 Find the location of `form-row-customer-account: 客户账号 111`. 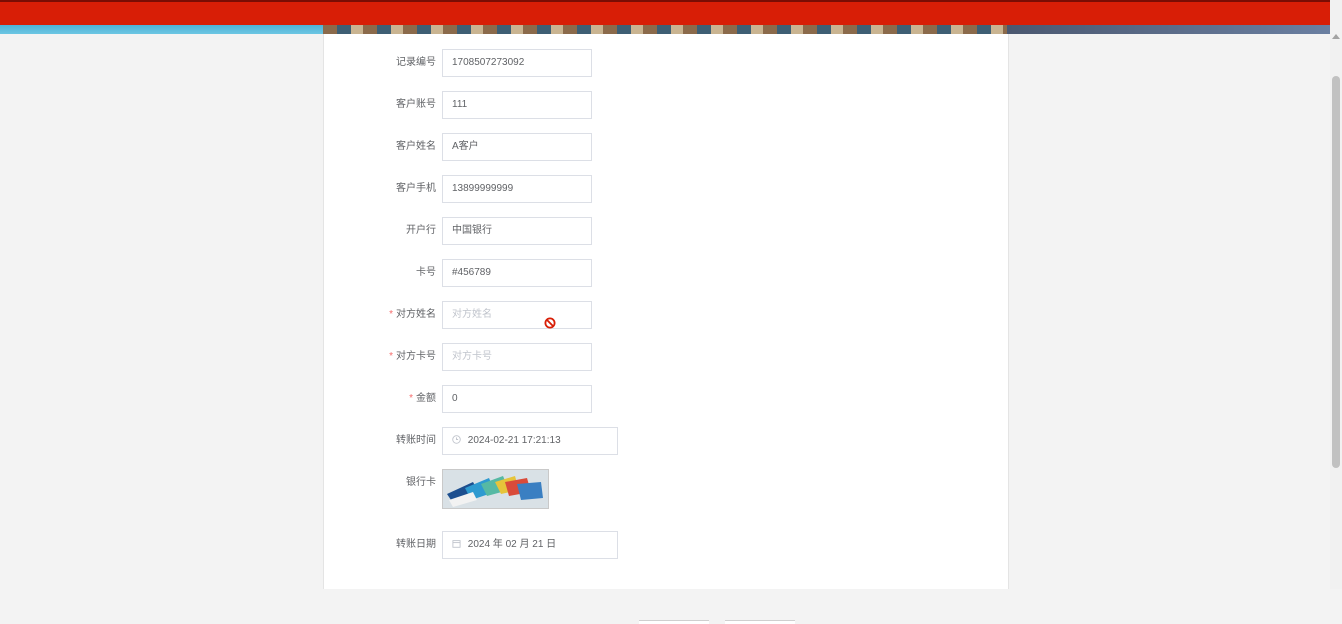

form-row-customer-account: 客户账号 111 is located at coordinates (524, 105).